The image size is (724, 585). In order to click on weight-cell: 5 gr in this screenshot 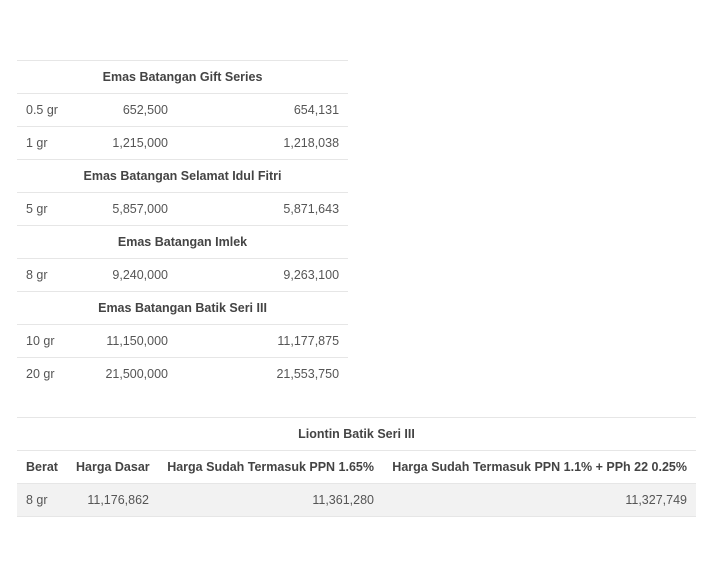, I will do `click(47, 209)`.